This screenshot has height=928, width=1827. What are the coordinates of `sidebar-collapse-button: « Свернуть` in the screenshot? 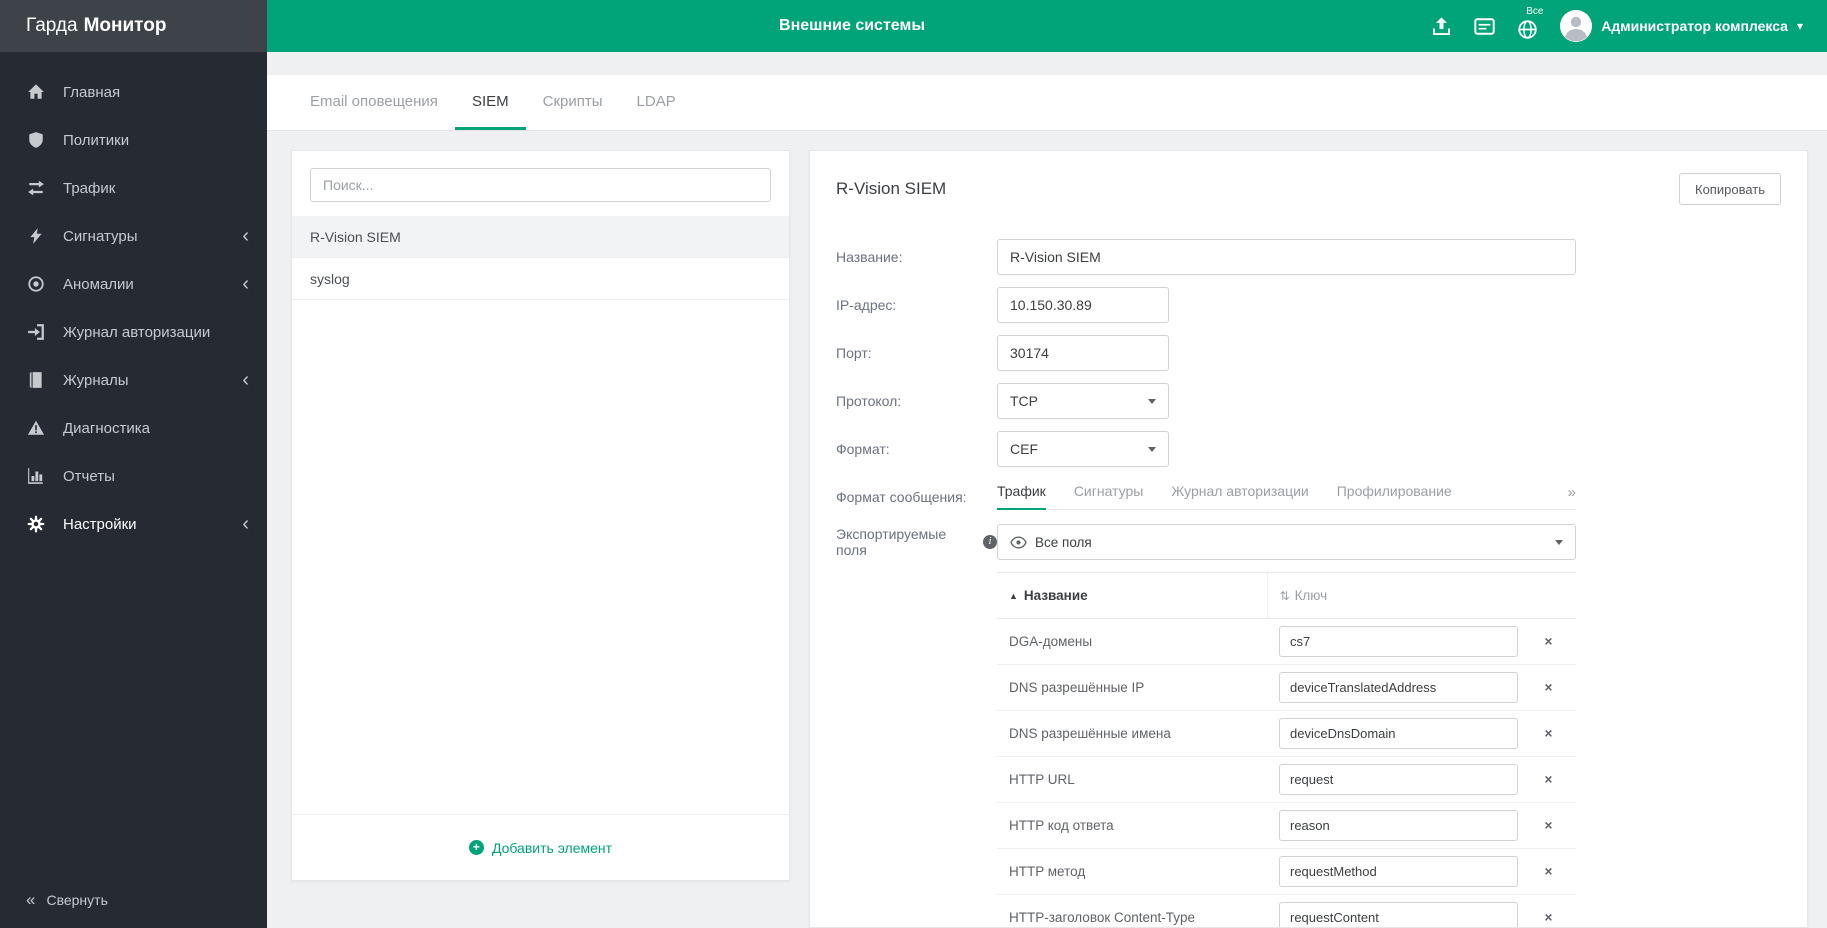 It's located at (67, 900).